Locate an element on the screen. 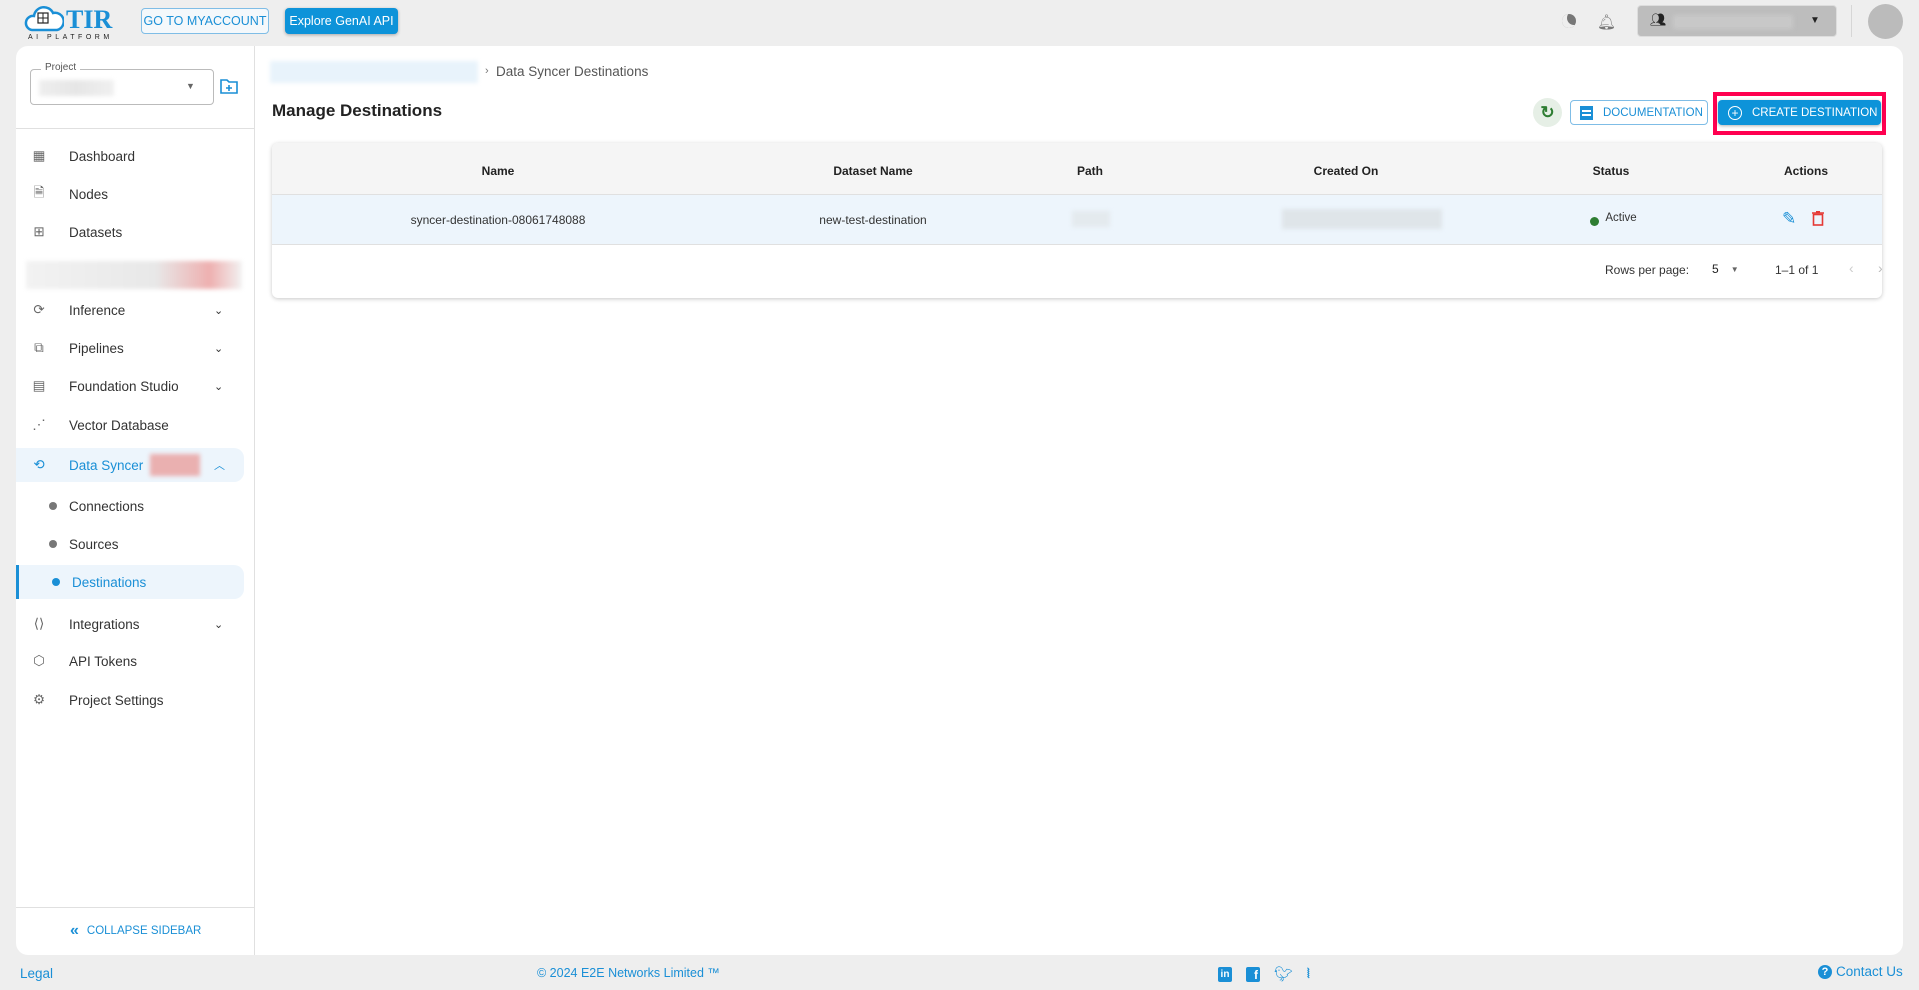 Image resolution: width=1919 pixels, height=990 pixels. grid-icon: ⊞ is located at coordinates (39, 231).